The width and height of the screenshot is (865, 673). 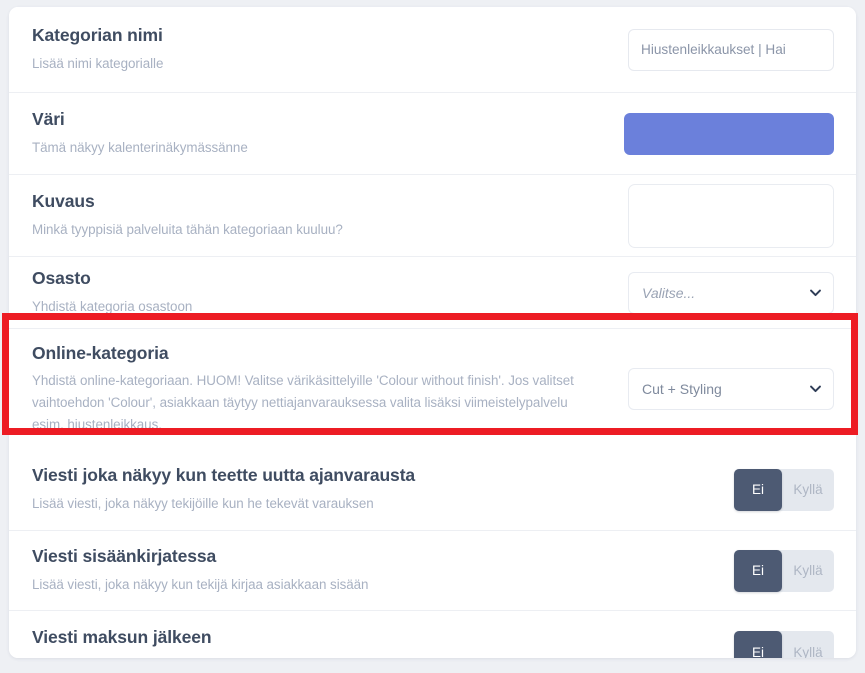 What do you see at coordinates (731, 49) in the screenshot?
I see `category-name-input: Hiustenleikkaukset | Hai` at bounding box center [731, 49].